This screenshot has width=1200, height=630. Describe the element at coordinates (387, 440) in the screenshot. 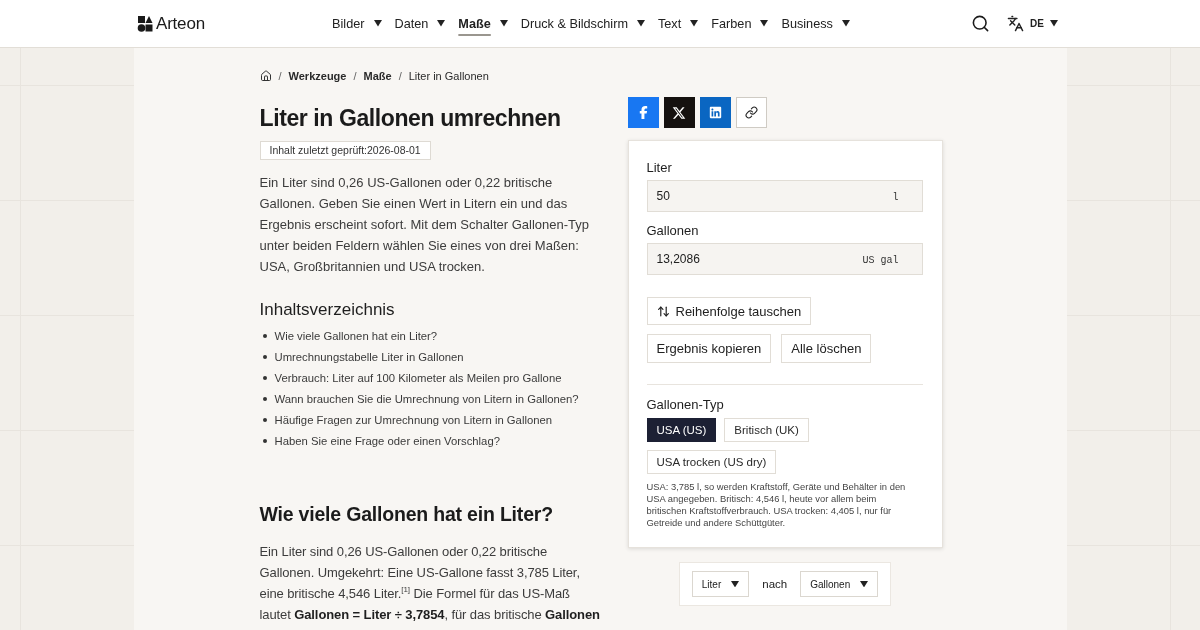

I see `toc-link: Haben Sie eine Frage oder einen Vorschlag?` at that location.